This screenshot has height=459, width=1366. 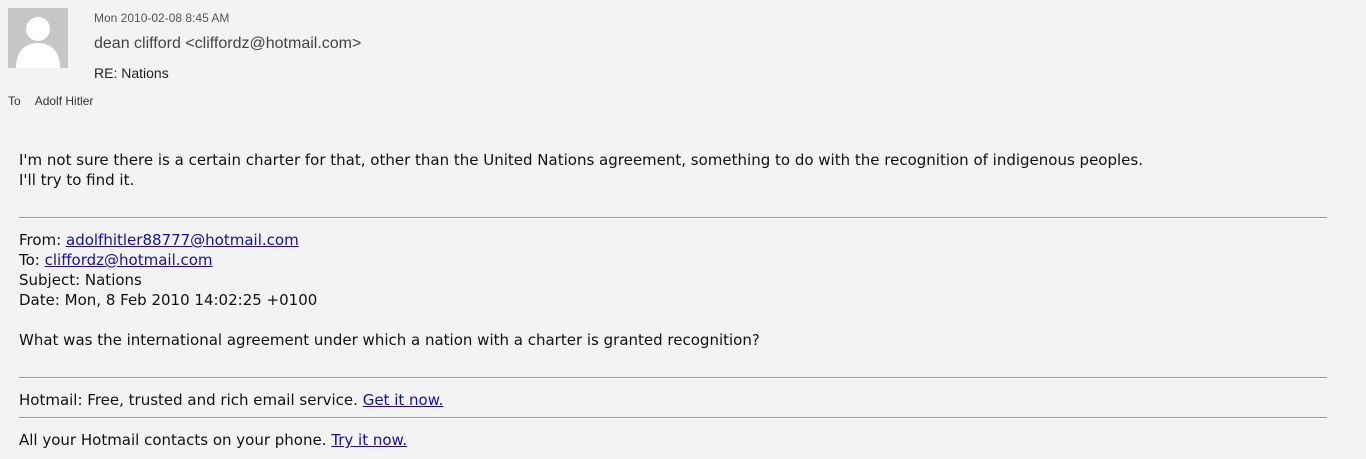 I want to click on quoted-date-line: Date: Mon, 8 Feb 2010 14:02:25 +0100, so click(x=168, y=300).